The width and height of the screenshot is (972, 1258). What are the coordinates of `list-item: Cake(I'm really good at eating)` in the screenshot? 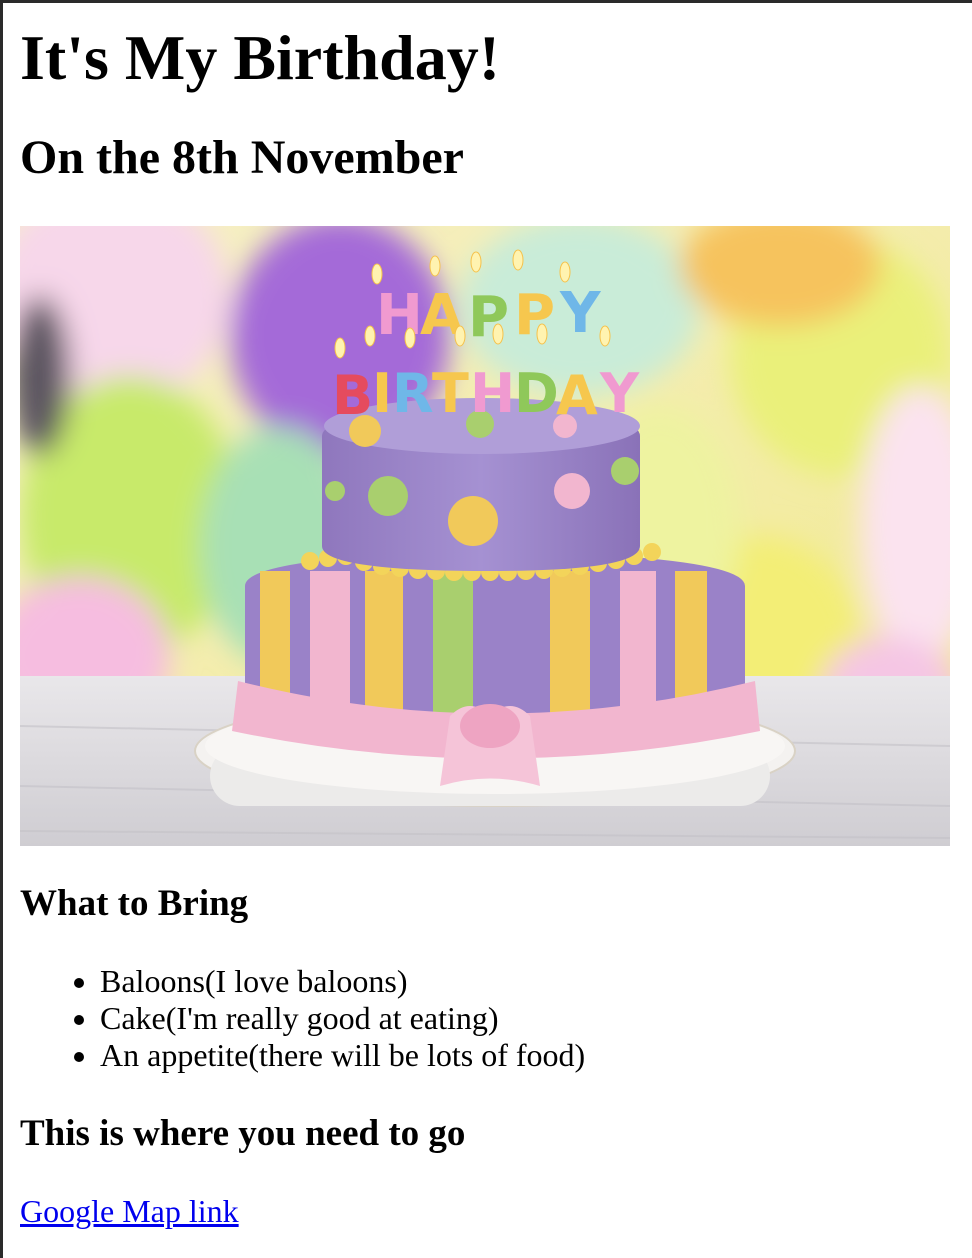 It's located at (536, 1018).